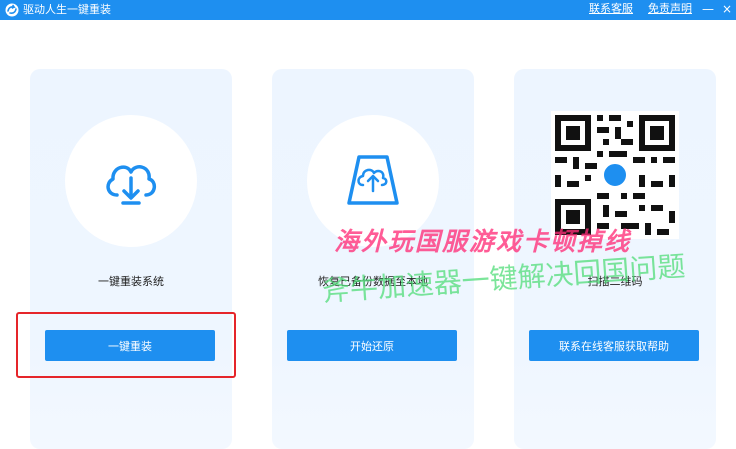 This screenshot has width=736, height=449. I want to click on icon-circle, so click(131, 181).